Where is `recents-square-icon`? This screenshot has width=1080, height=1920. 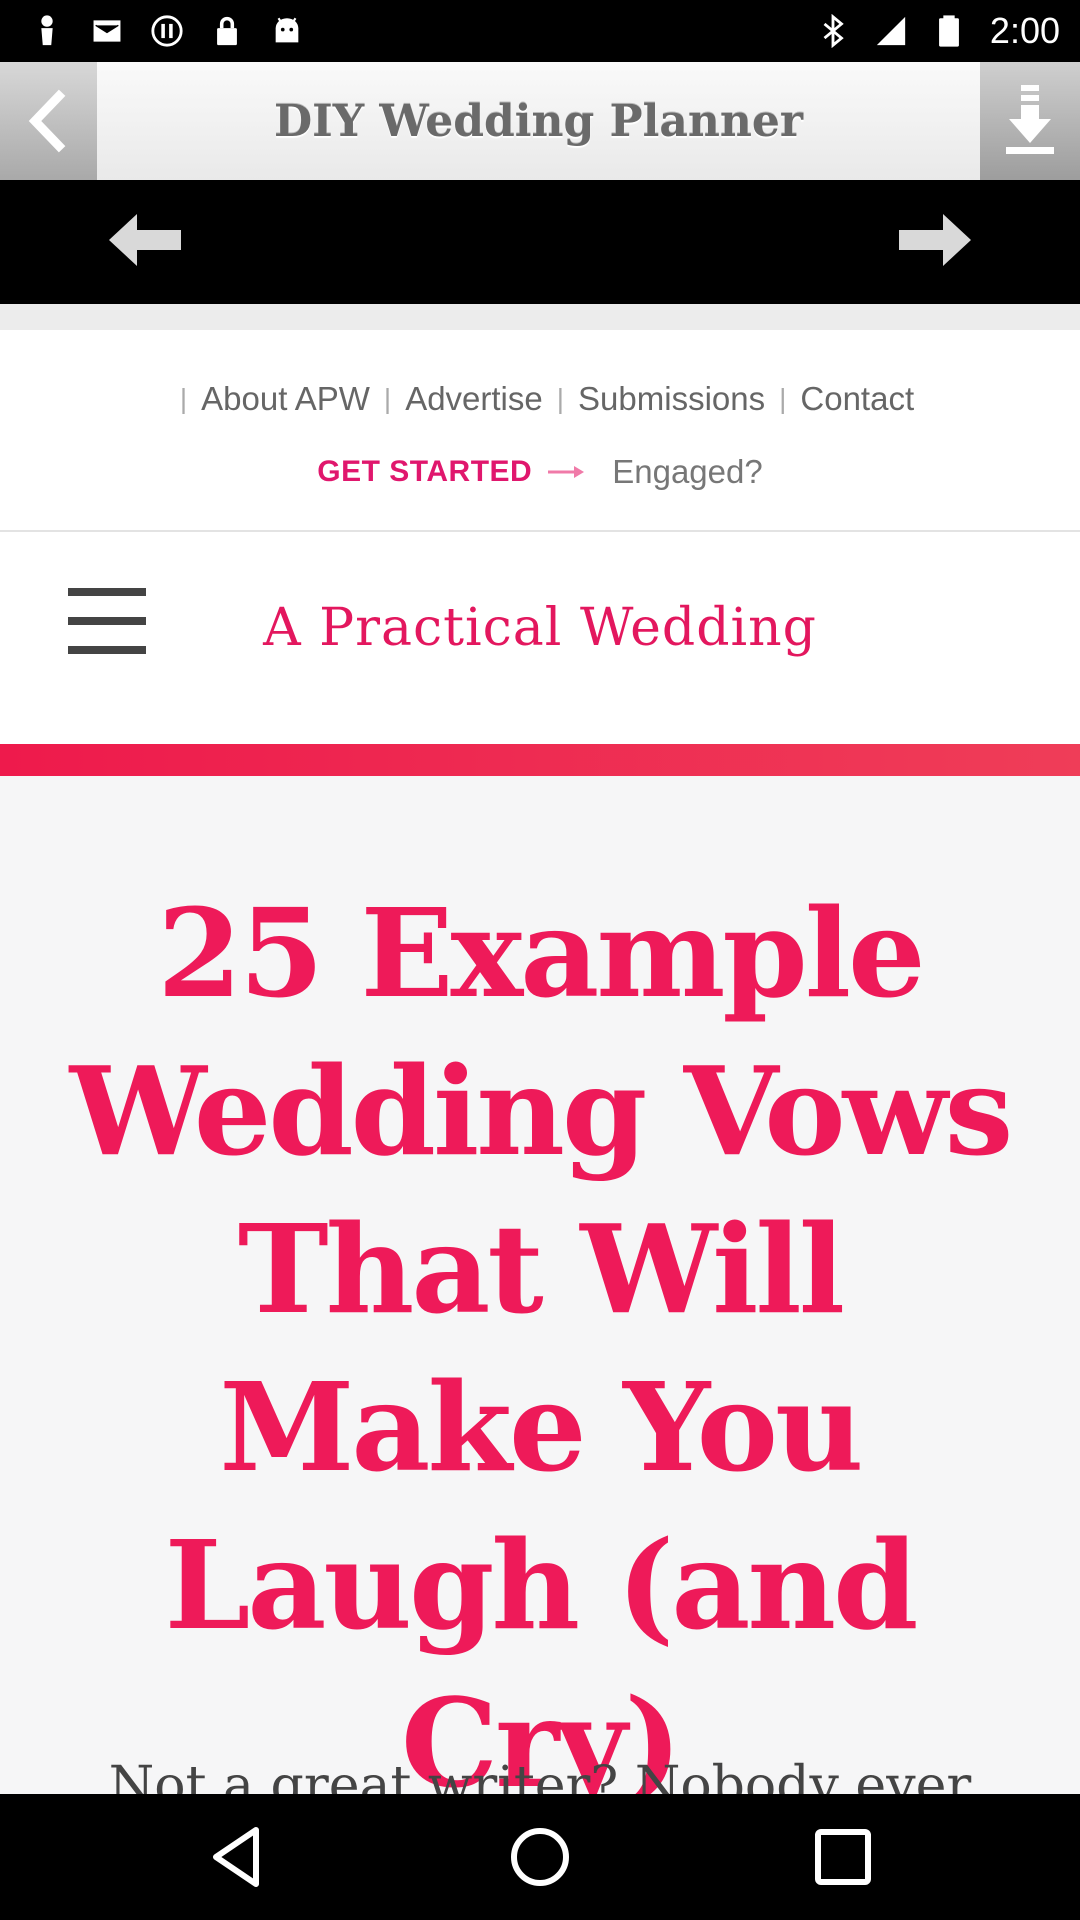
recents-square-icon is located at coordinates (843, 1857).